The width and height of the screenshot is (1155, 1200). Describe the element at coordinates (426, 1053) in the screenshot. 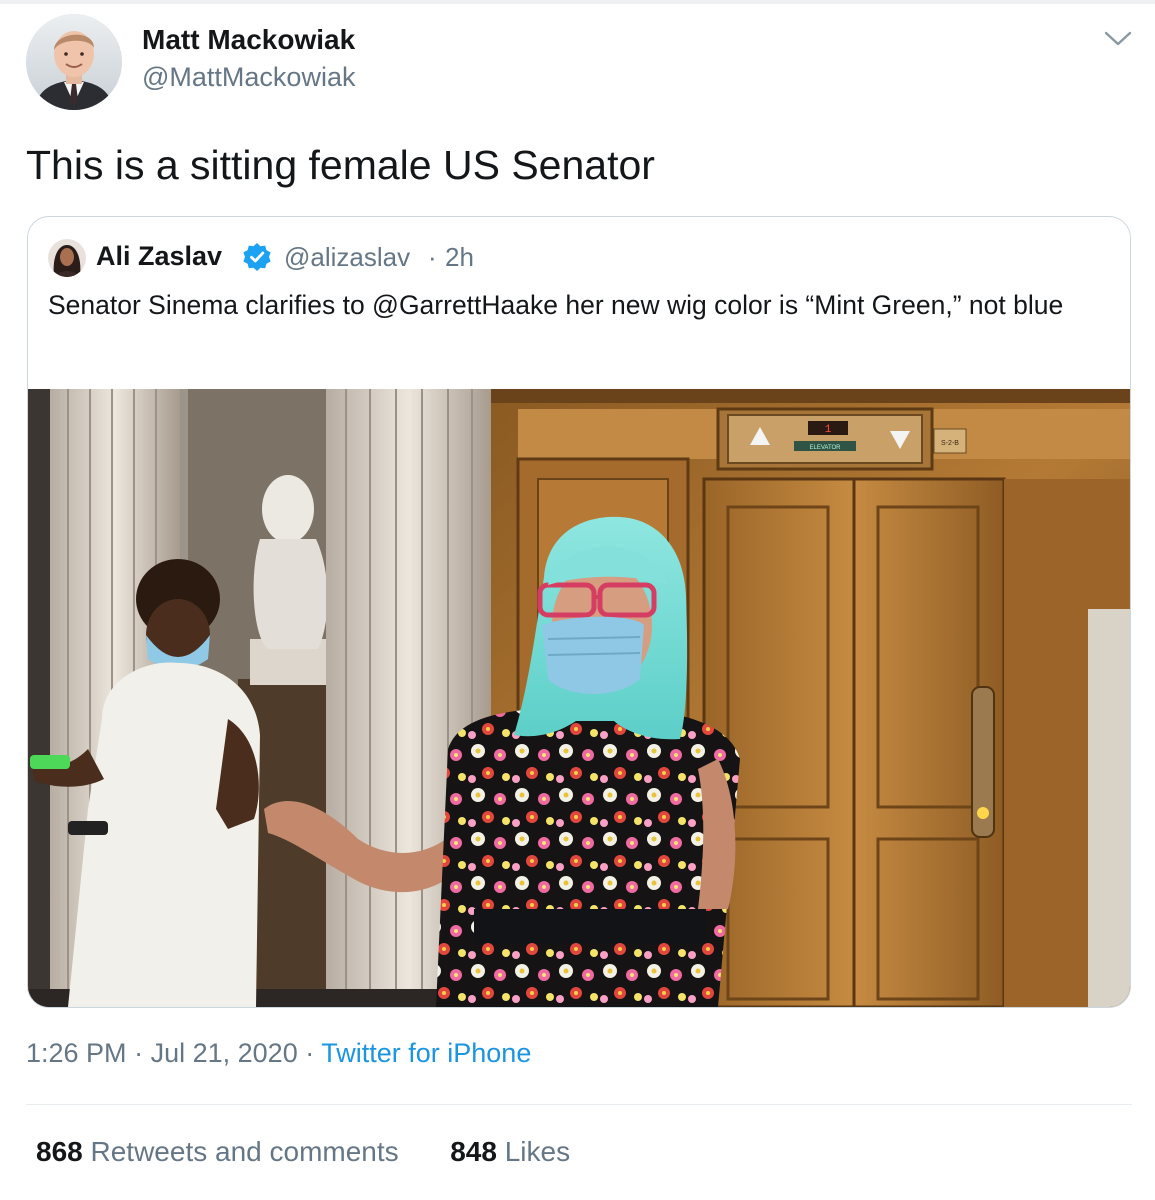

I see `tweet-source-link: Twitter for iPhone` at that location.